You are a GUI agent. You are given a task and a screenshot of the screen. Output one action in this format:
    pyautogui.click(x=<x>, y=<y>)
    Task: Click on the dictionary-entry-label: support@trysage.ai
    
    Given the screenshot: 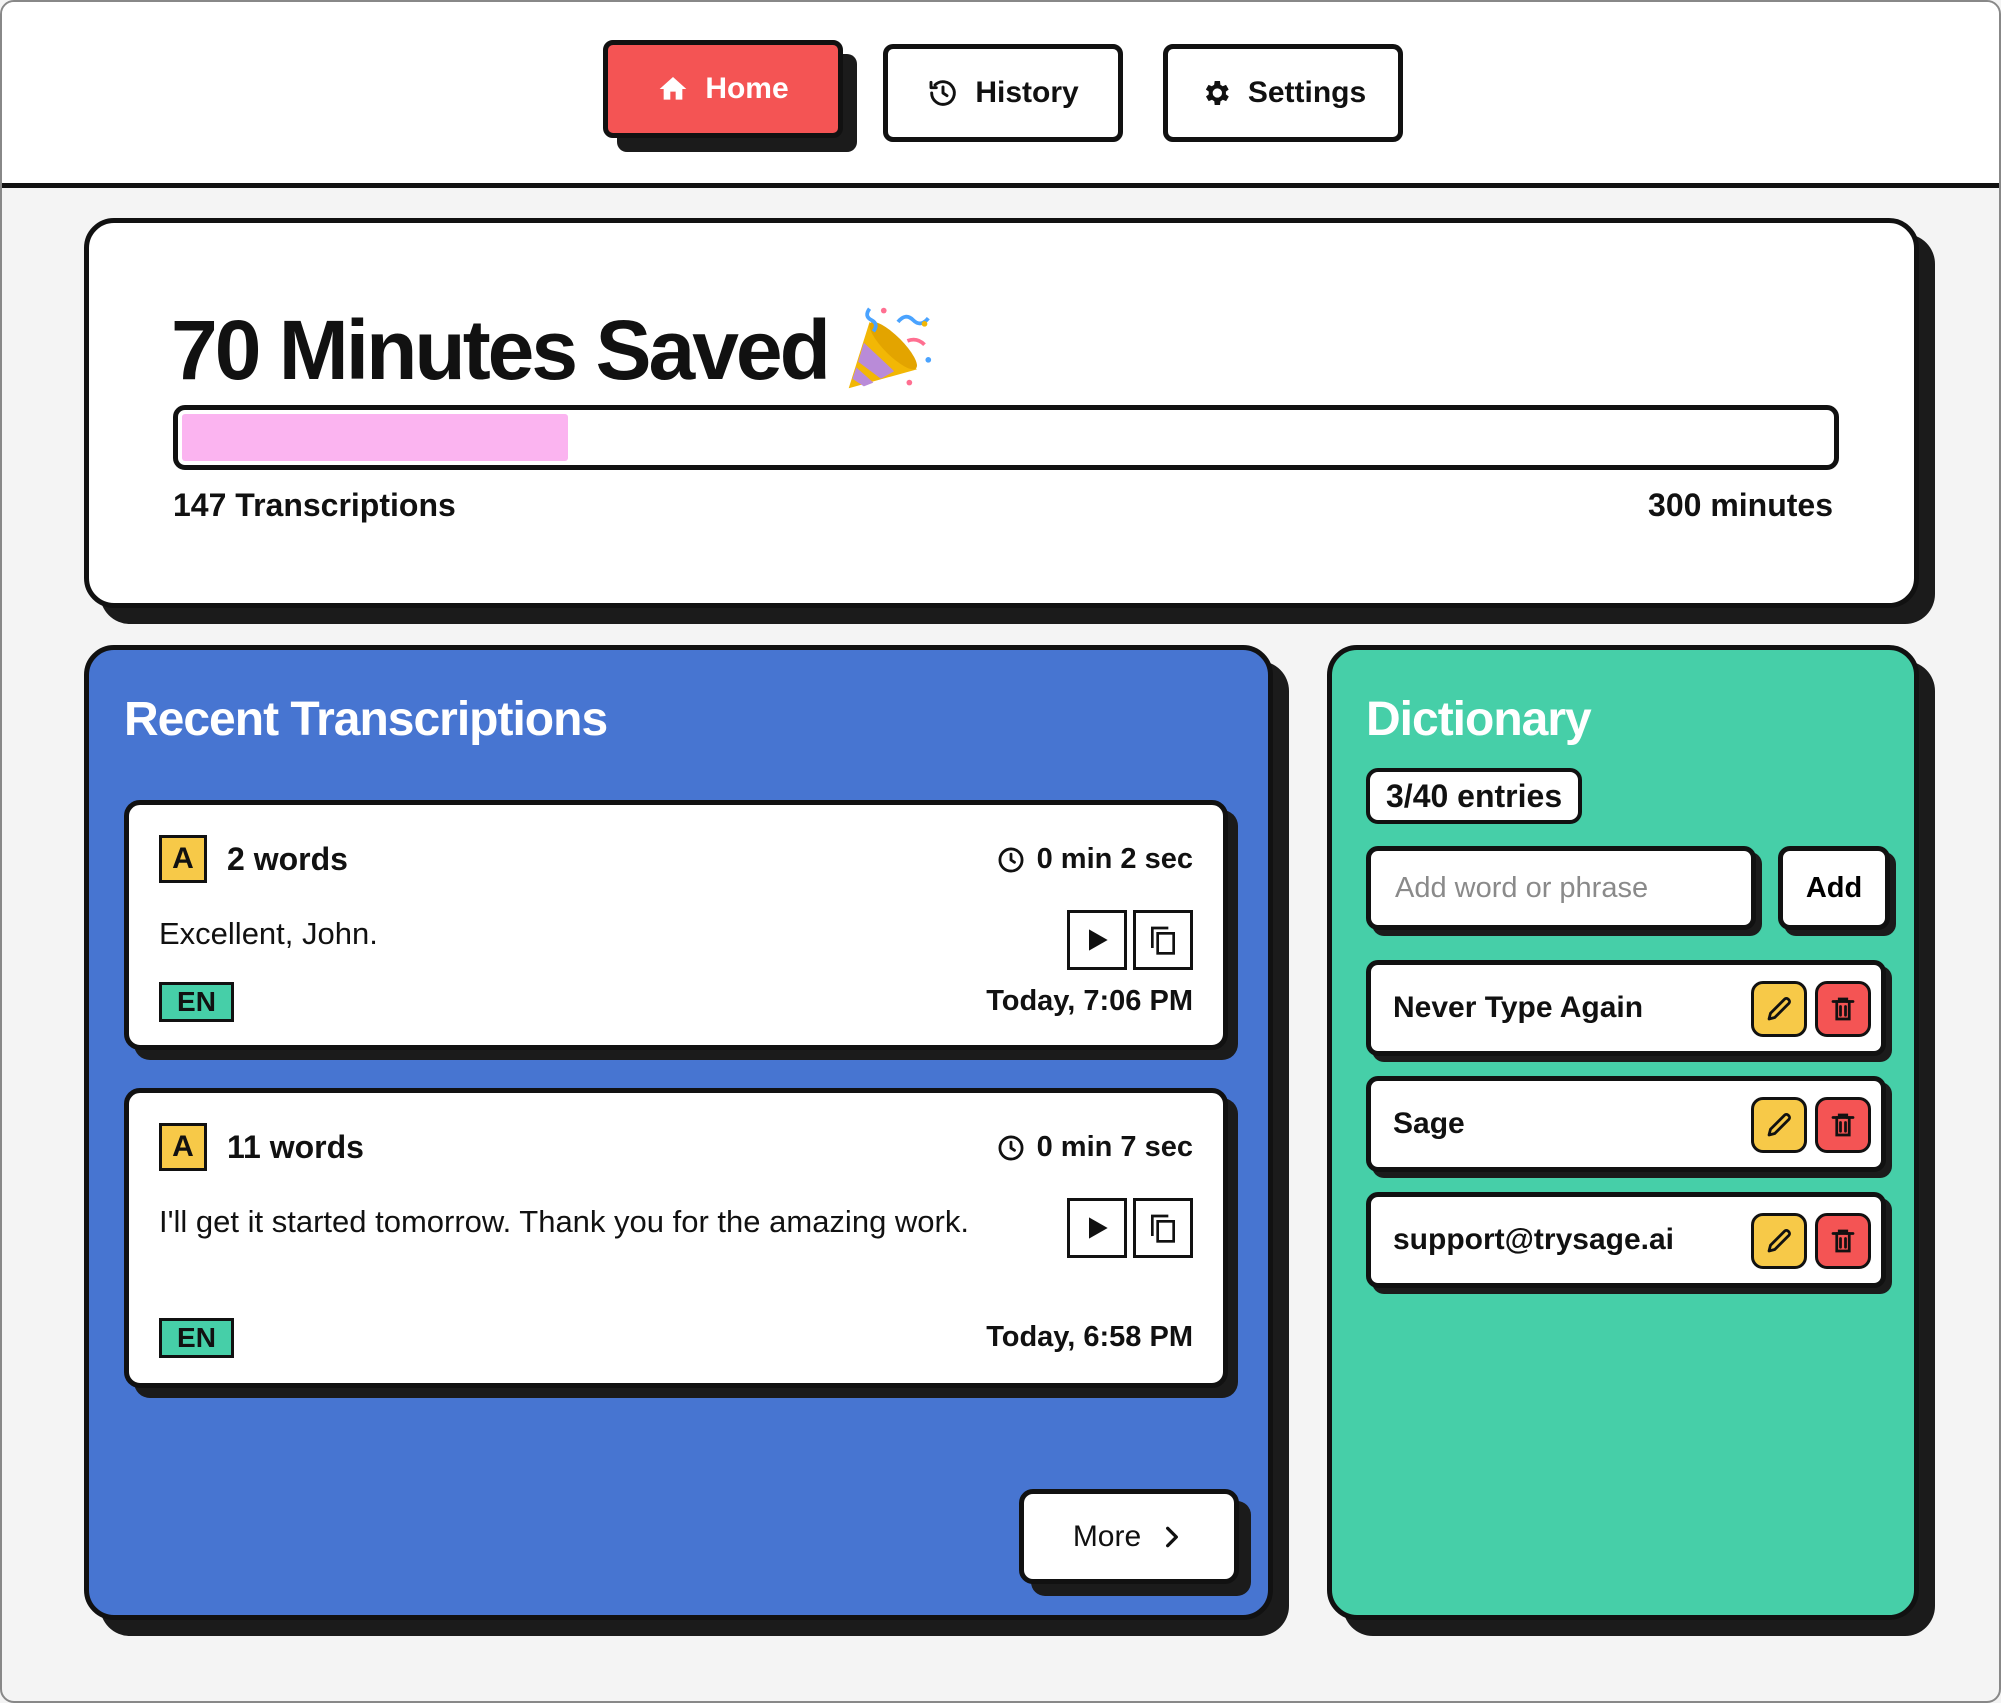 What is the action you would take?
    pyautogui.click(x=1533, y=1239)
    